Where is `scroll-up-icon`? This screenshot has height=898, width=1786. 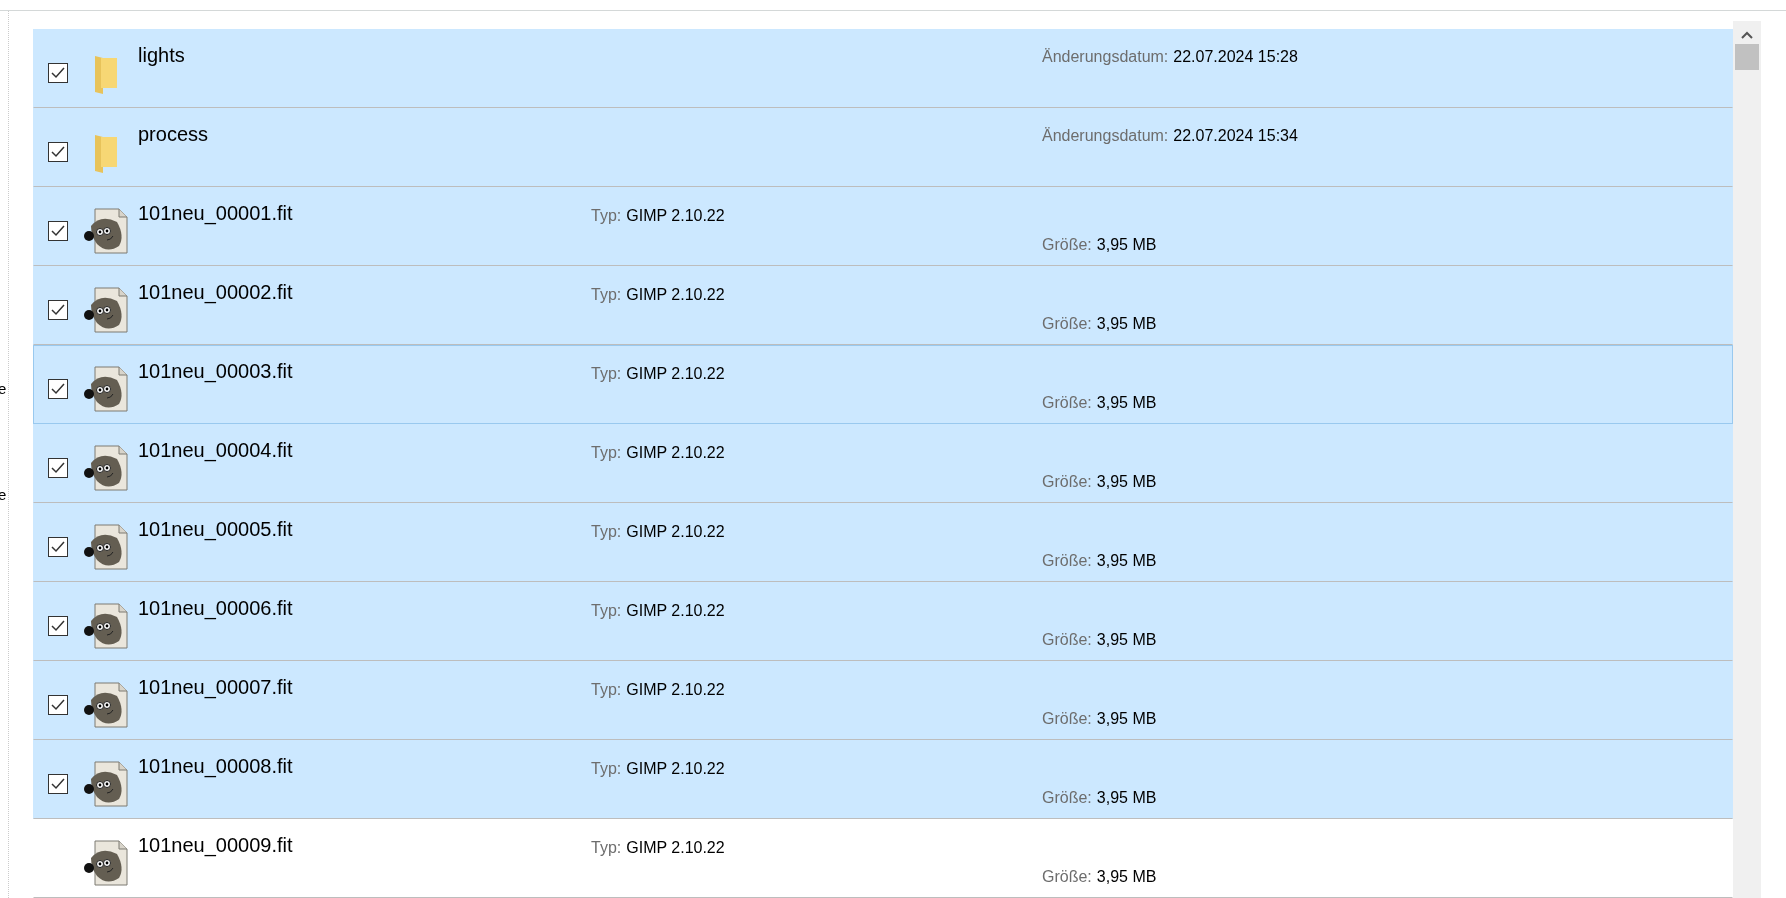
scroll-up-icon is located at coordinates (1747, 35).